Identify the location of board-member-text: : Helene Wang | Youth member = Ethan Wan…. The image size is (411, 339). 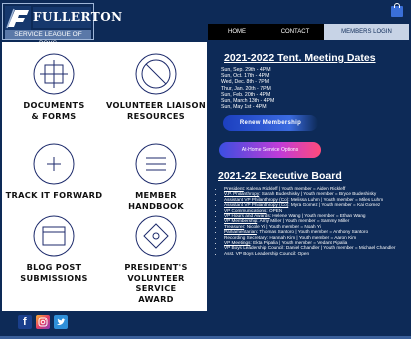
(317, 216).